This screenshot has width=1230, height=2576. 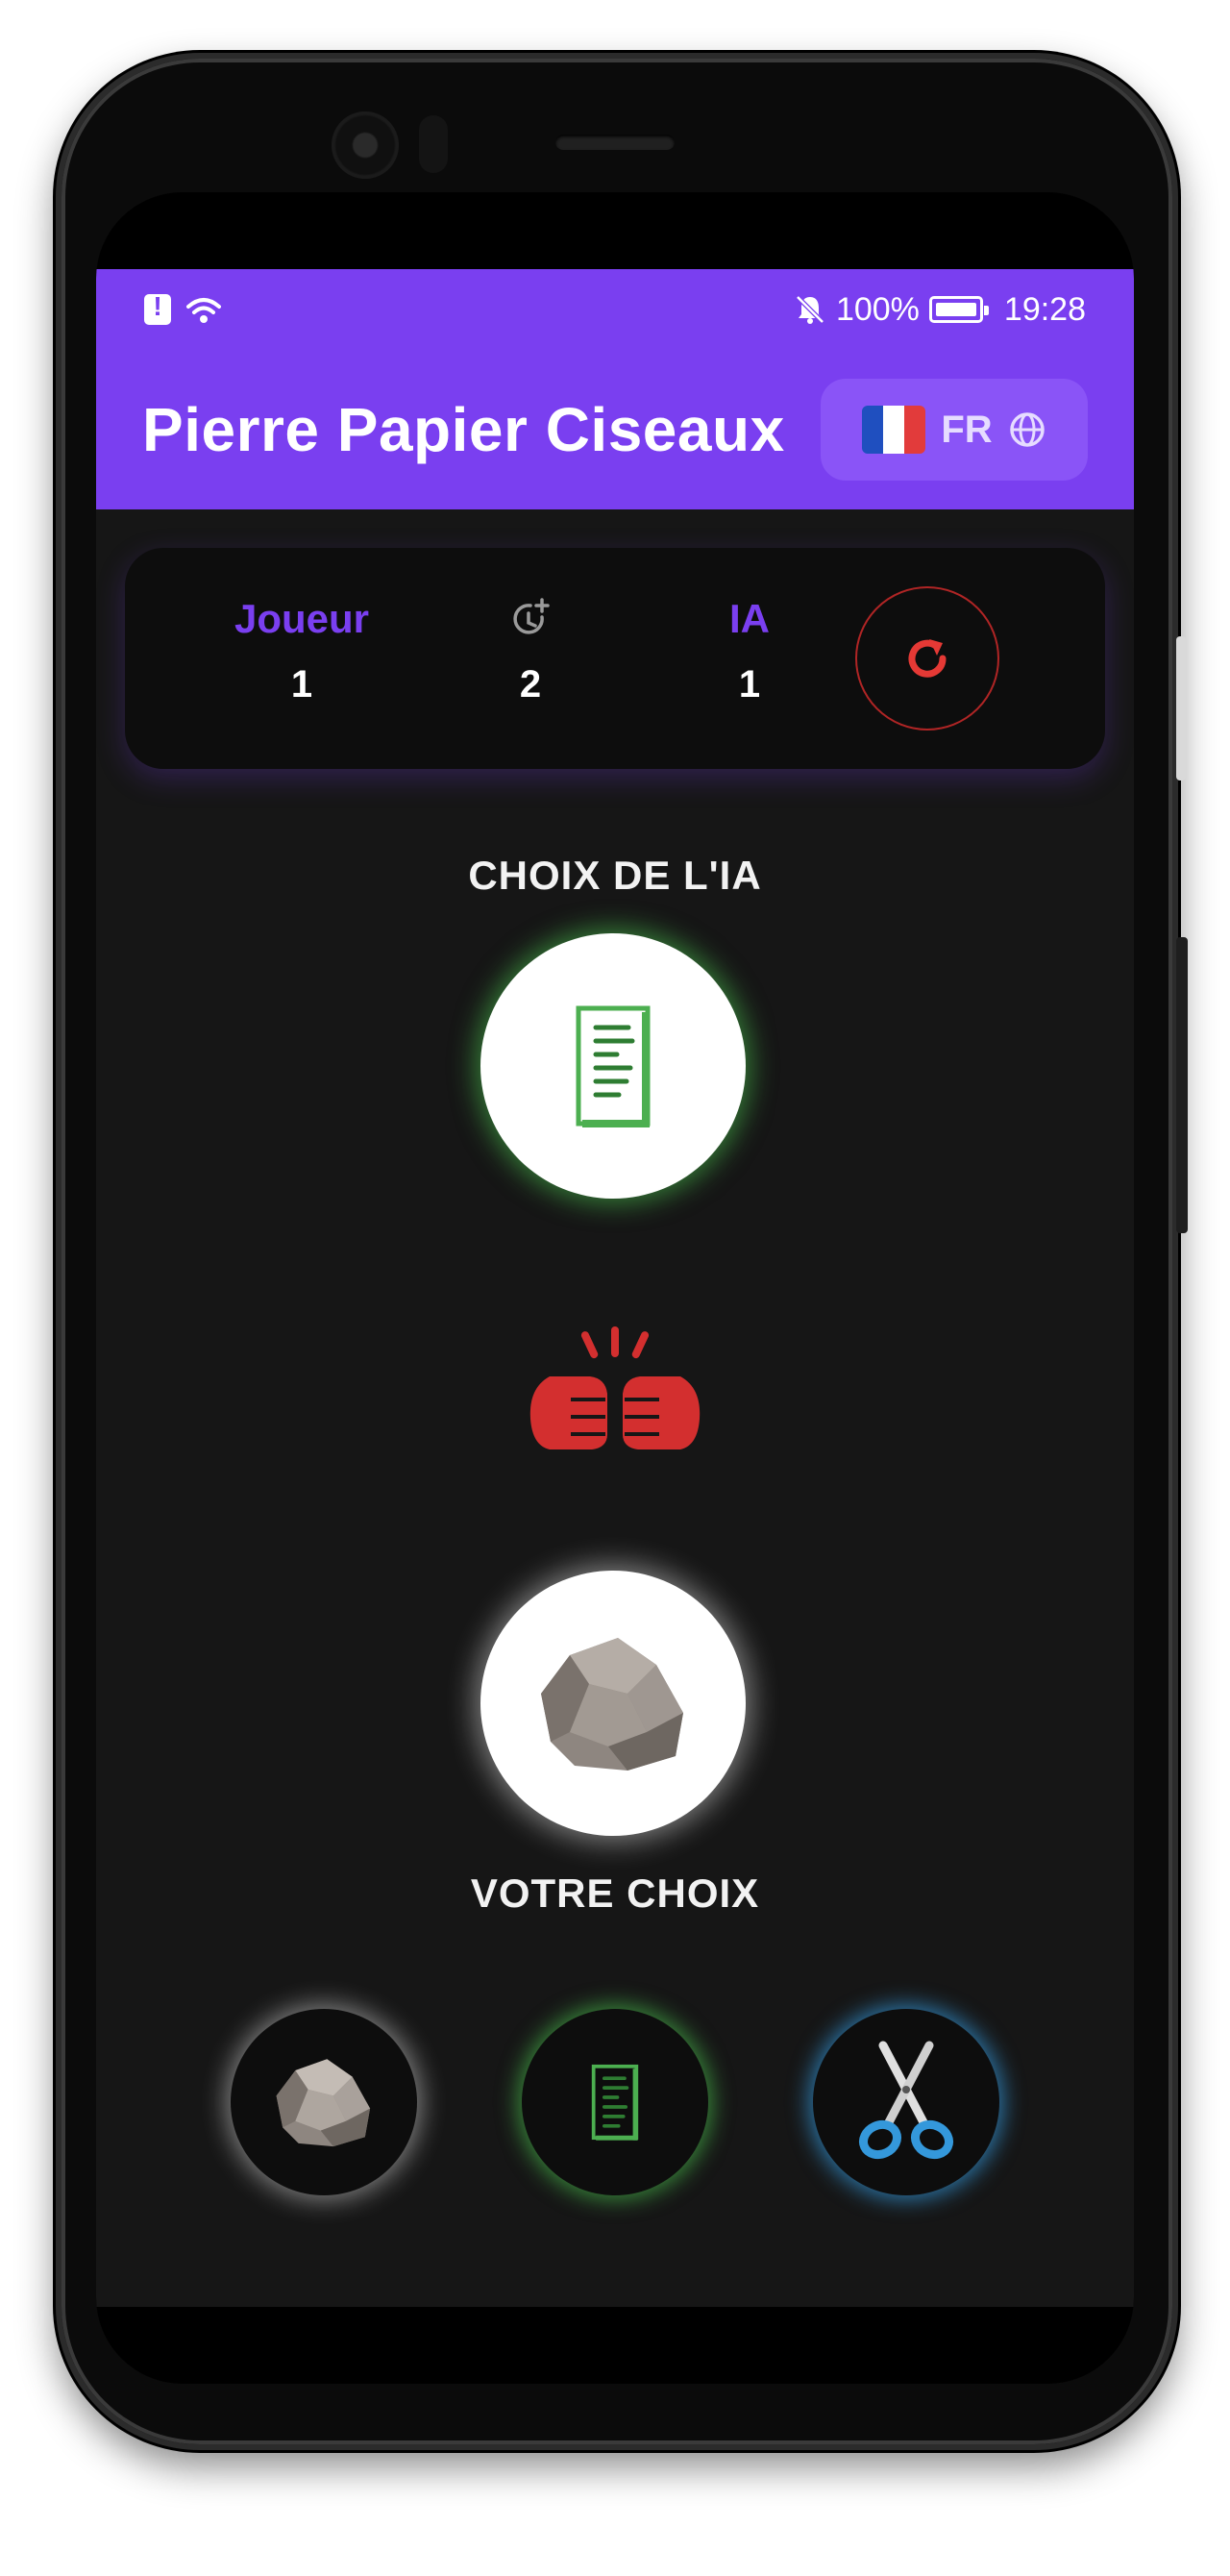 I want to click on draws-score-column: 2, so click(x=530, y=651).